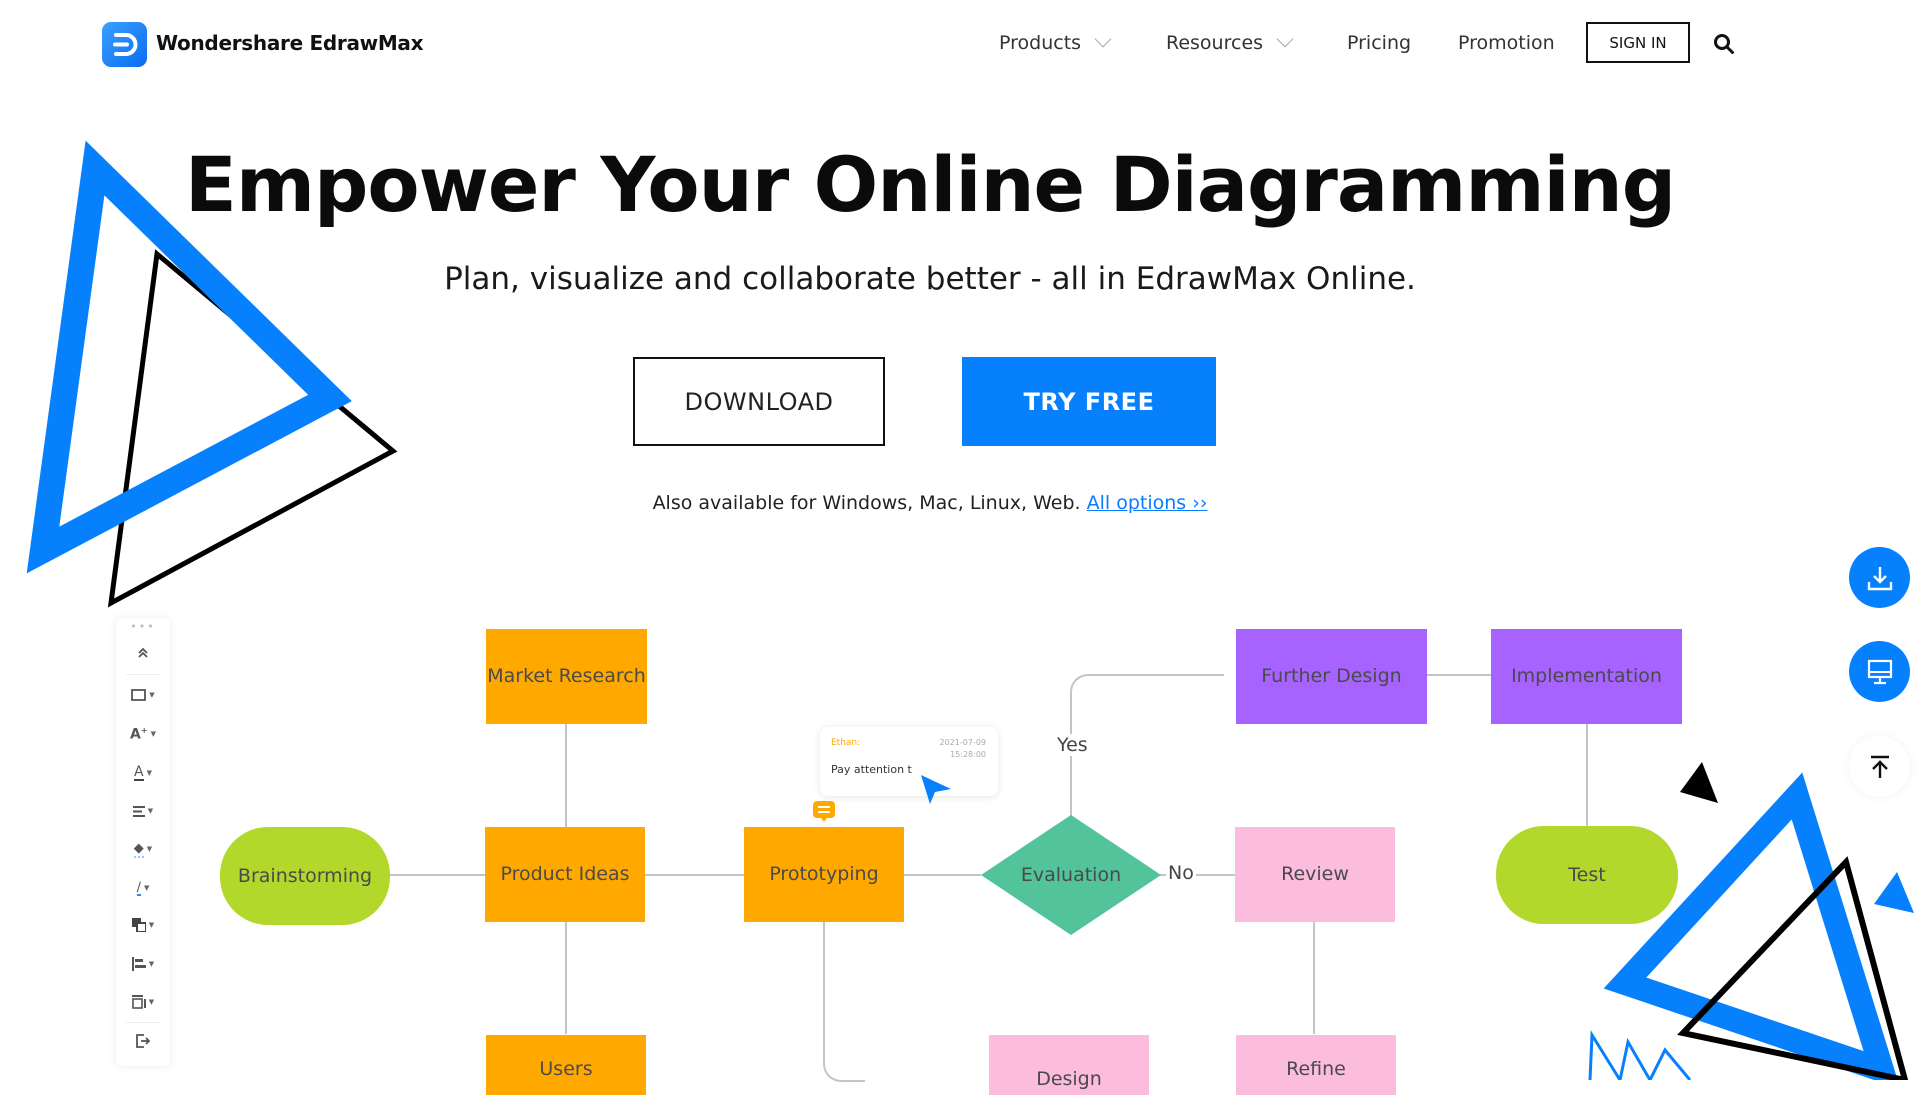 The image size is (1920, 1095). What do you see at coordinates (143, 925) in the screenshot?
I see `arrange-icon: ▼` at bounding box center [143, 925].